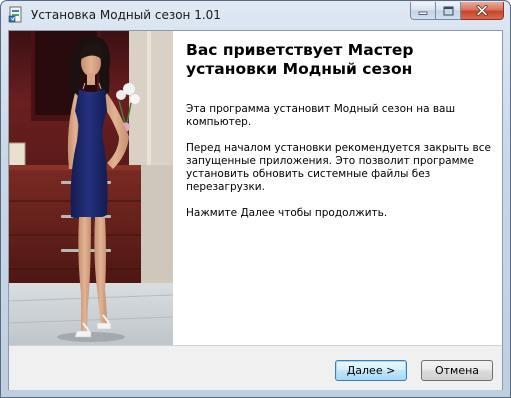 The width and height of the screenshot is (511, 398). What do you see at coordinates (126, 15) in the screenshot?
I see `window-title: Установка Модный сезон 1.01` at bounding box center [126, 15].